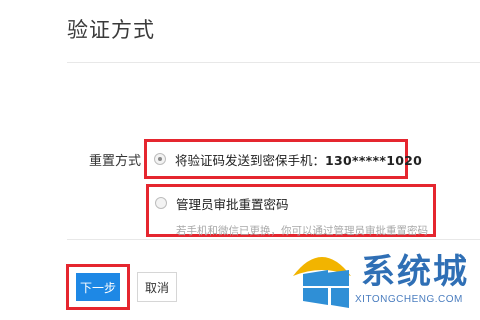 The width and height of the screenshot is (480, 320). I want to click on next-button: 下一步, so click(98, 287).